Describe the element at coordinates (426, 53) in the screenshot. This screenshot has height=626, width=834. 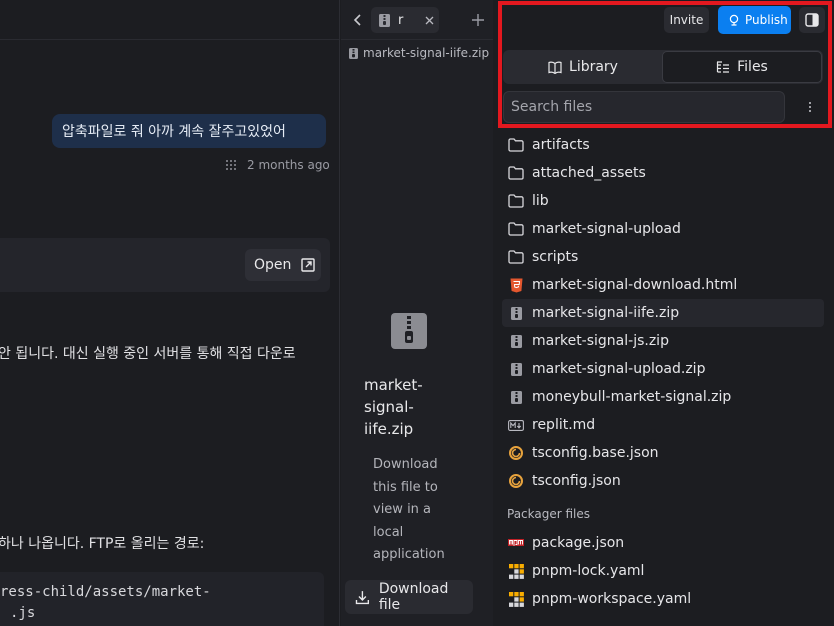
I see `file-path-label: market-signal-iife.zip` at that location.